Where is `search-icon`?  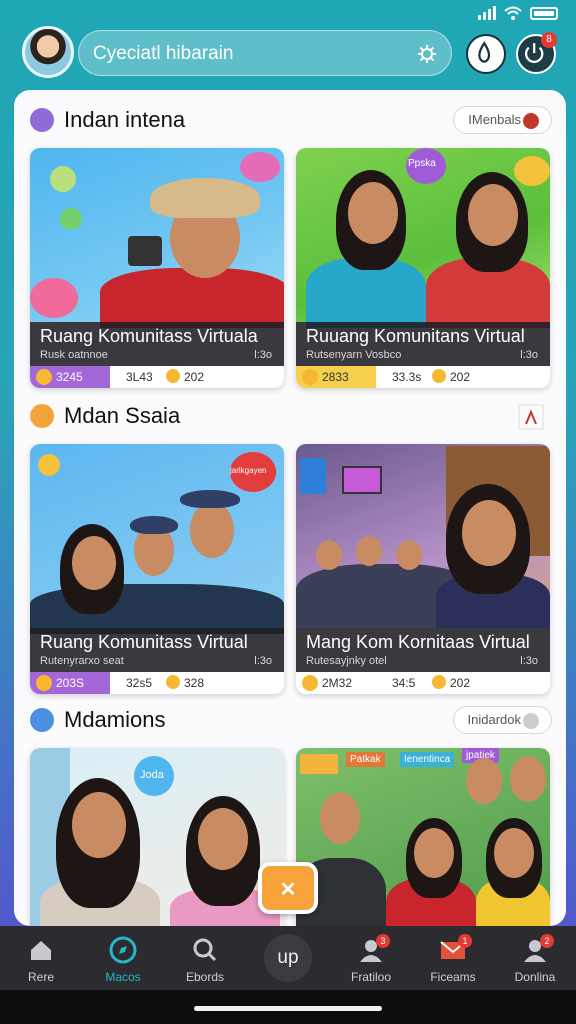
search-icon is located at coordinates (205, 950).